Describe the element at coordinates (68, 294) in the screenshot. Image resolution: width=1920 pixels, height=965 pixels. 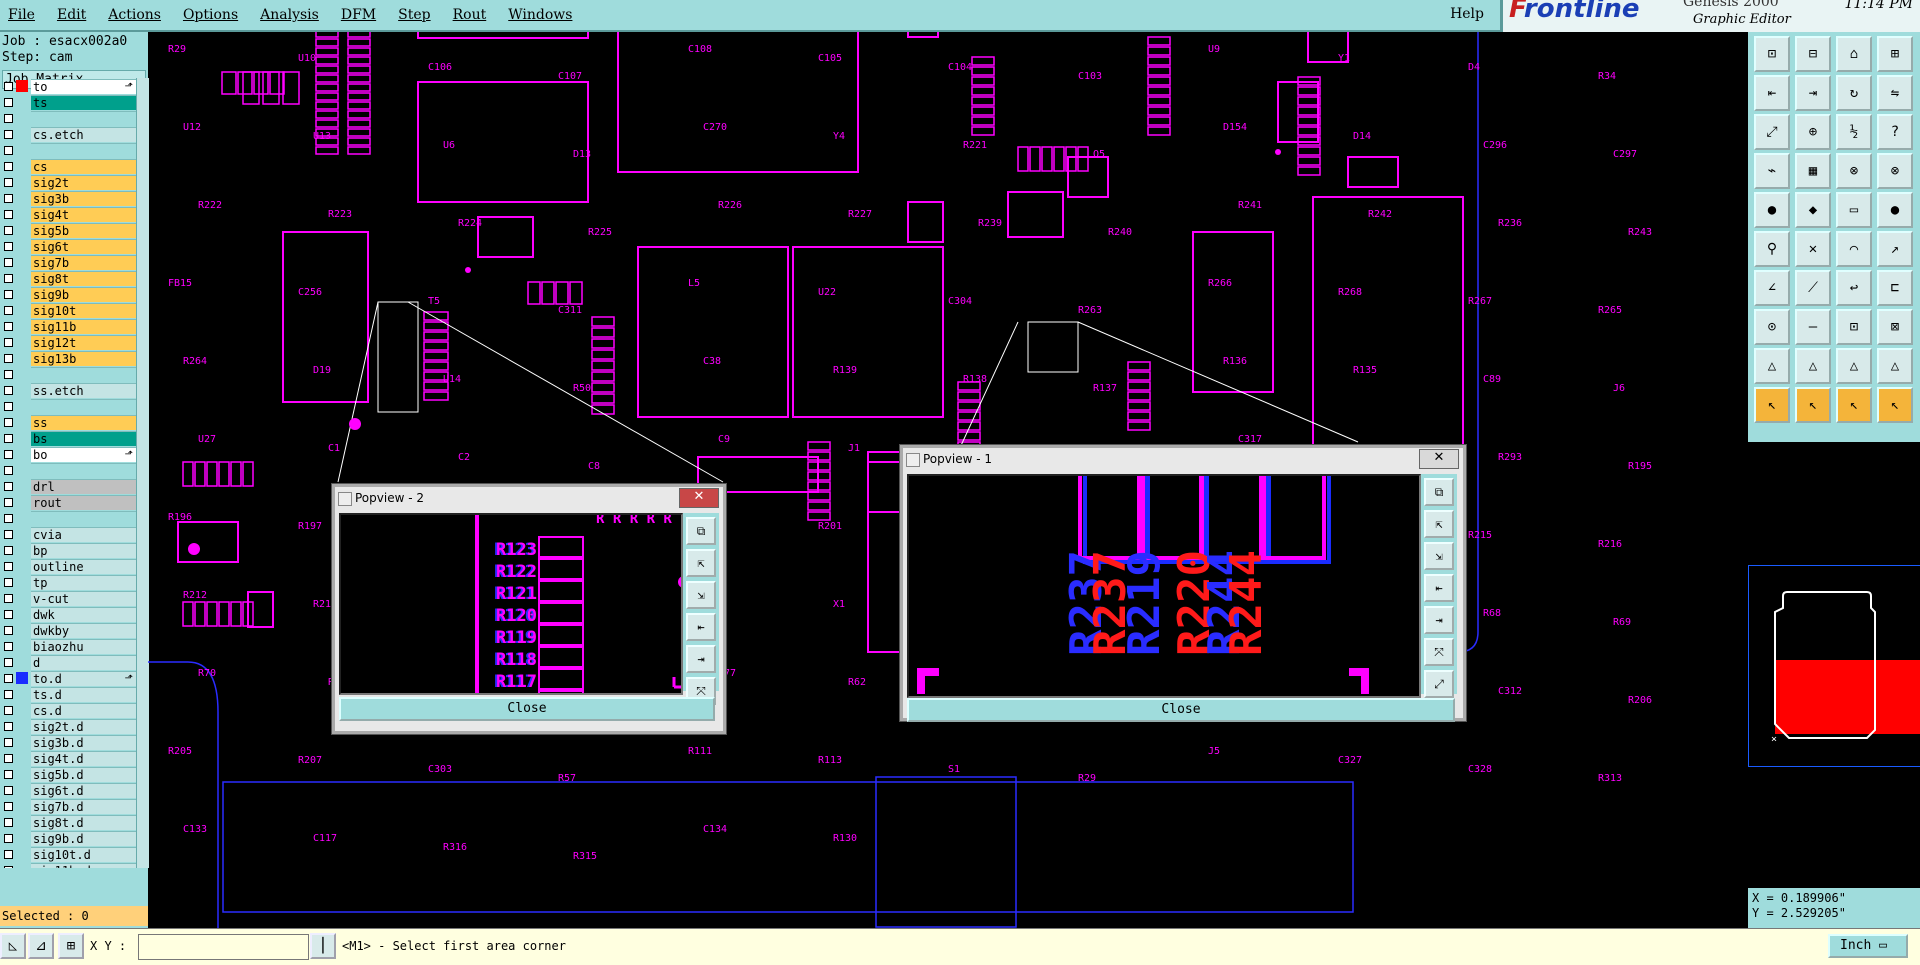
I see `layer-row: sig9b` at that location.